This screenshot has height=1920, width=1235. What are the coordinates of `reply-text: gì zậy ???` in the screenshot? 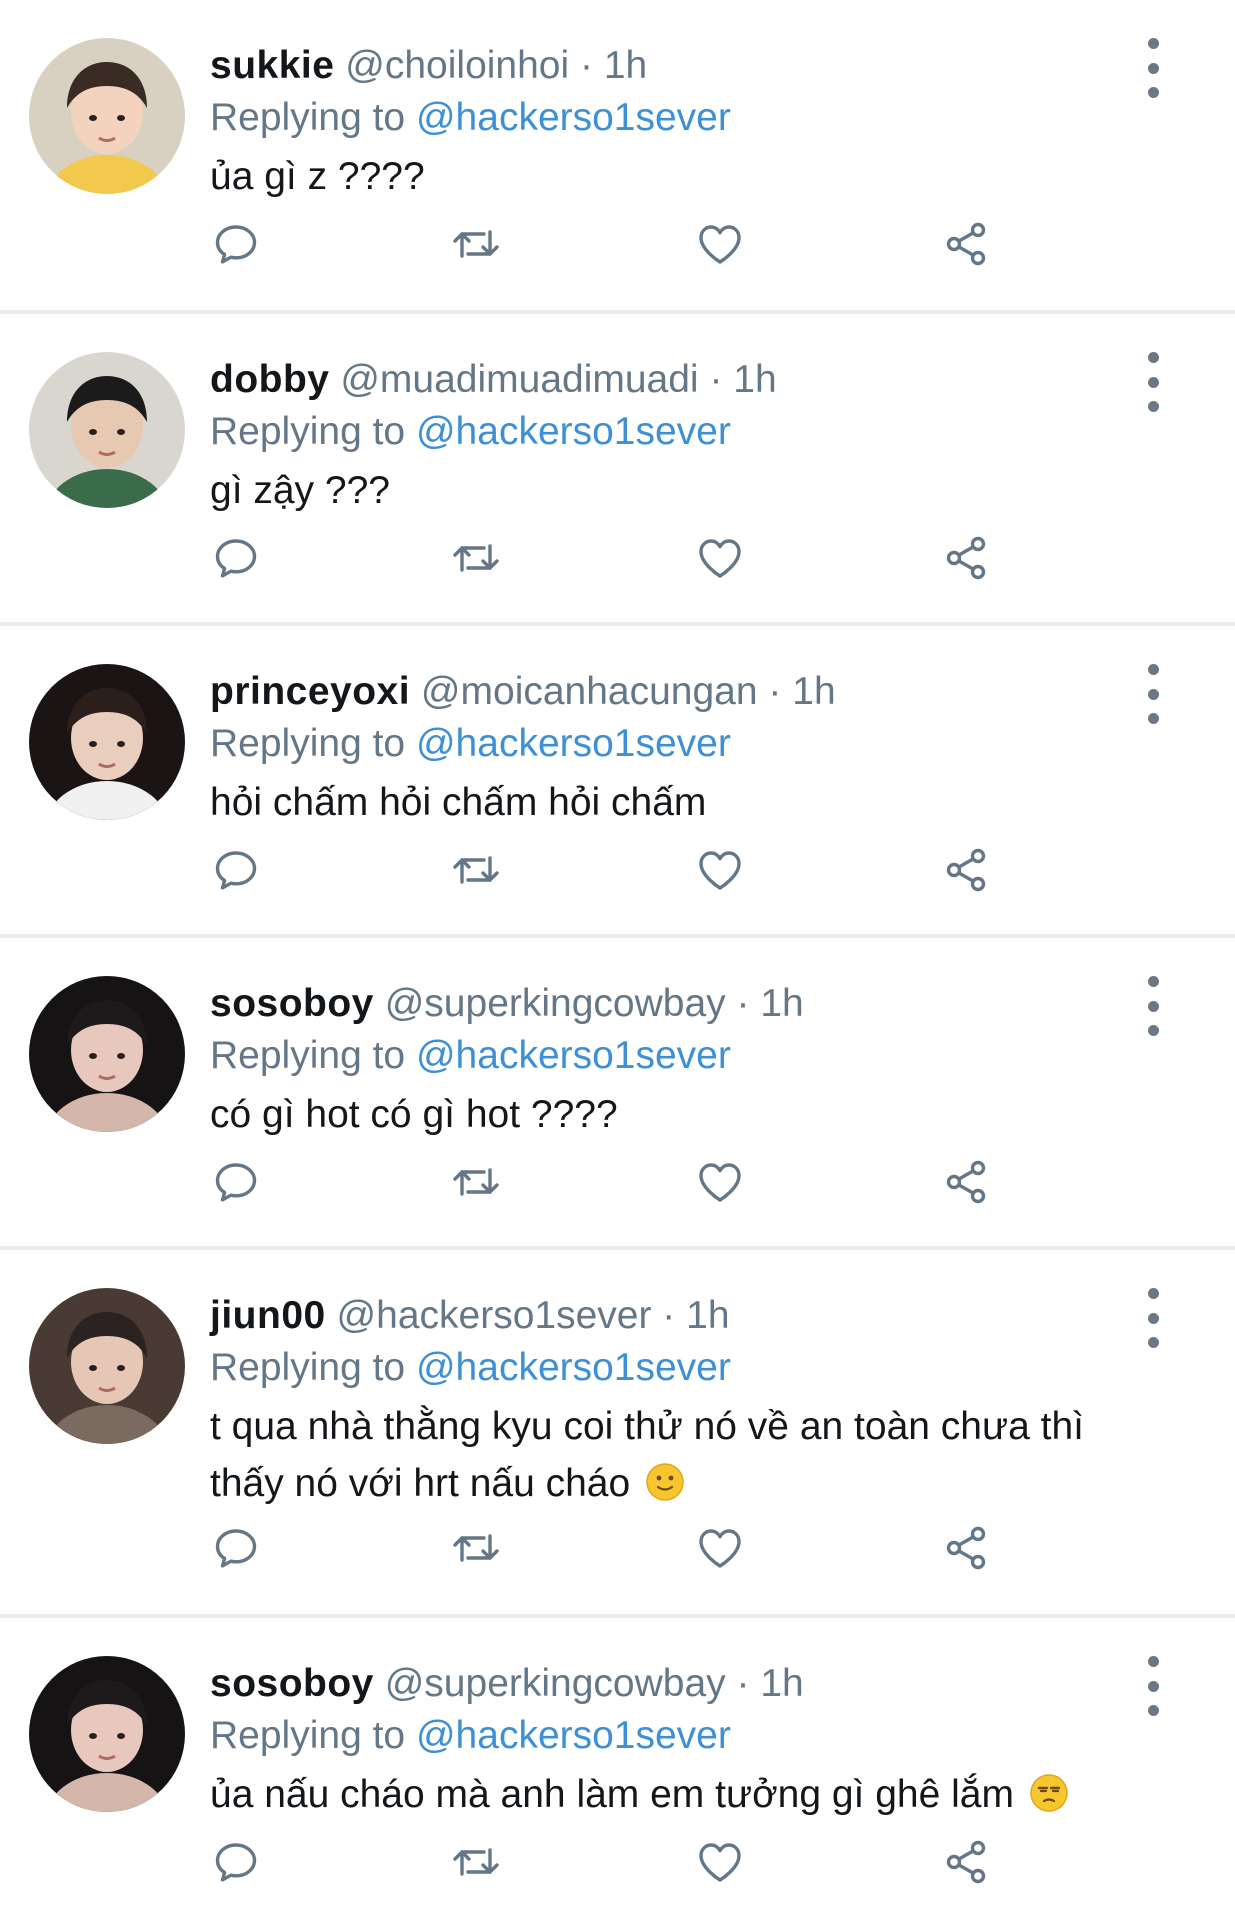 It's located at (685, 490).